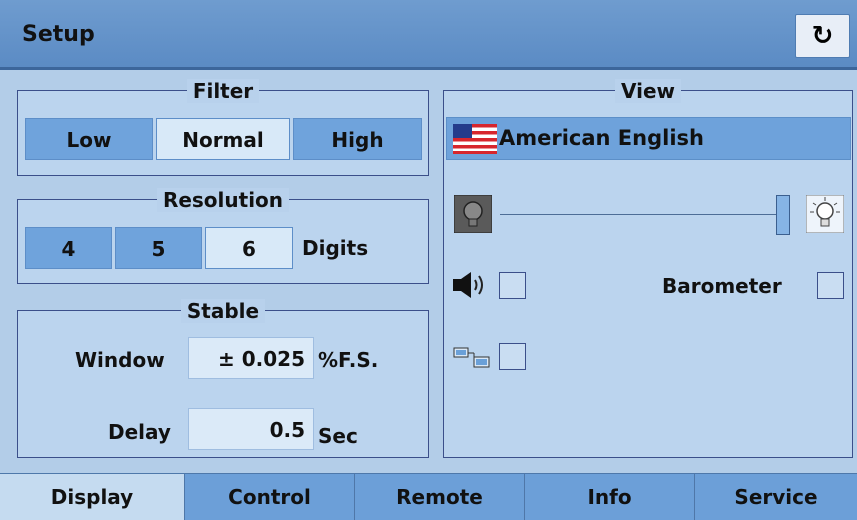 This screenshot has height=520, width=857. What do you see at coordinates (158, 248) in the screenshot?
I see `resolution-5-button: 5` at bounding box center [158, 248].